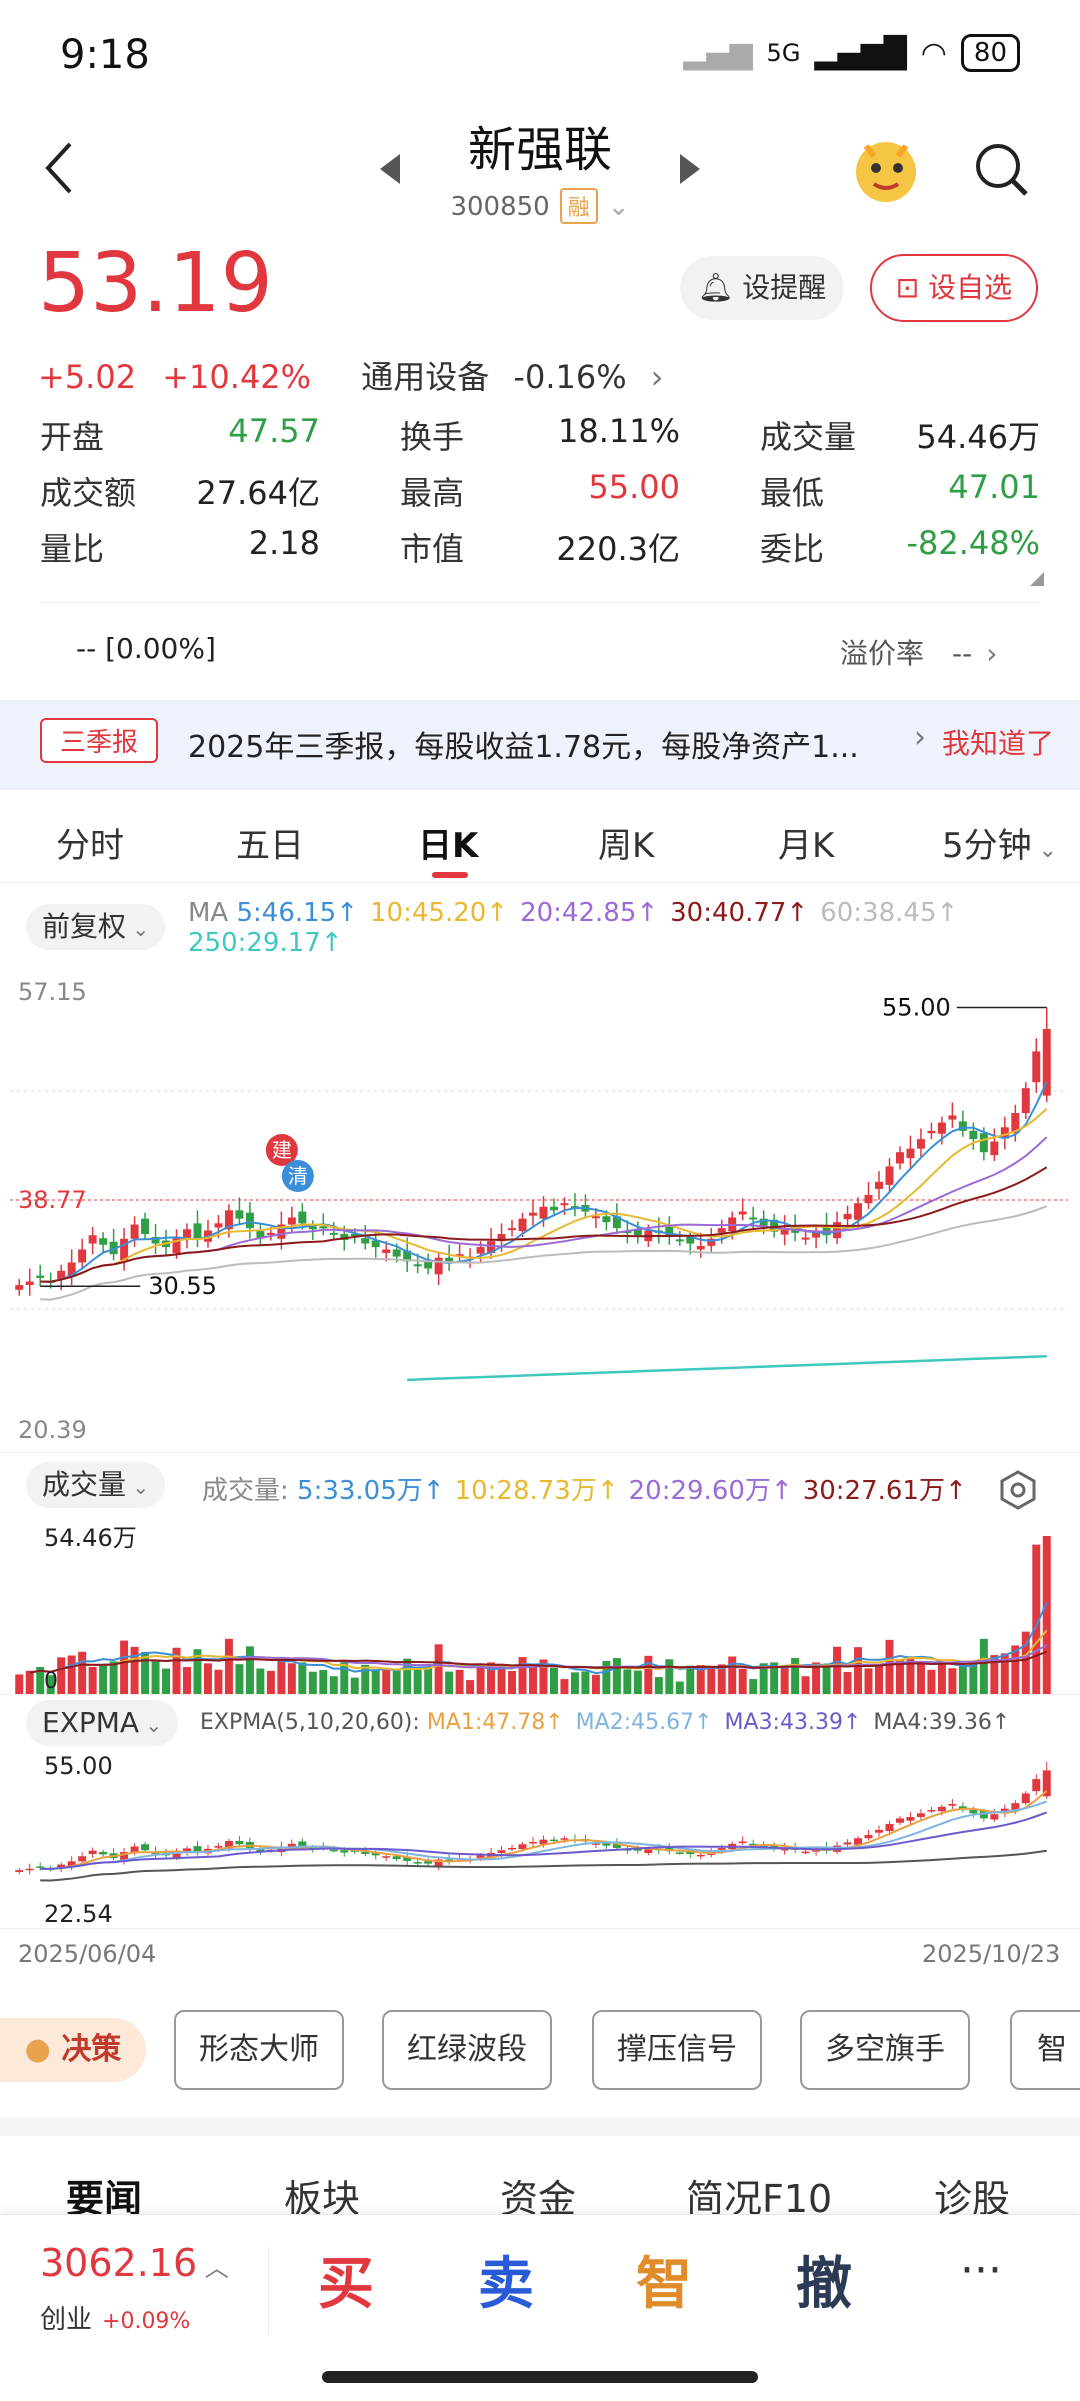 This screenshot has height=2401, width=1080. What do you see at coordinates (784, 287) in the screenshot?
I see `set-alert-label: 设提醒` at bounding box center [784, 287].